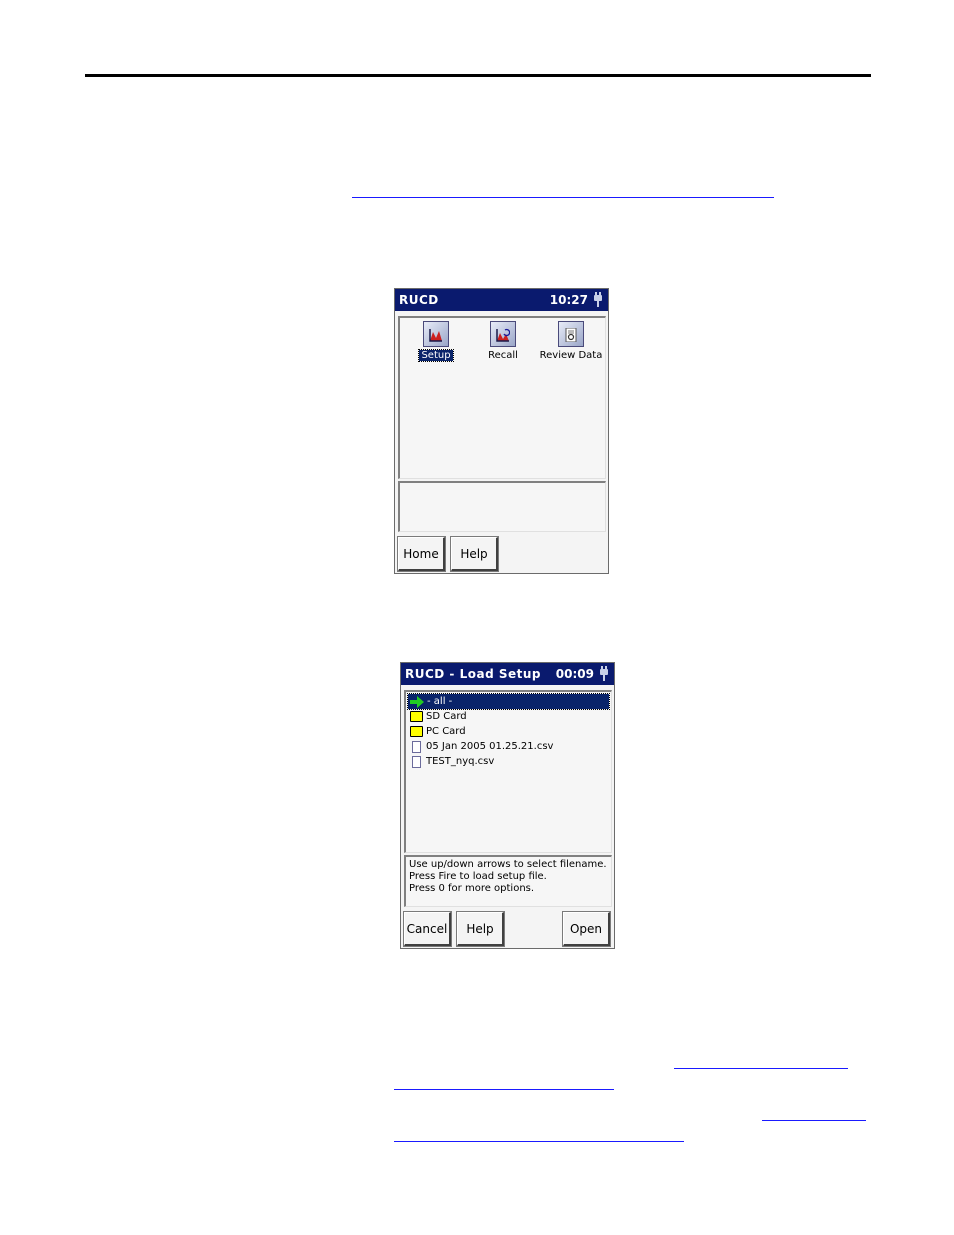 The height and width of the screenshot is (1235, 954). I want to click on file-row-csv-1: 05 Jan 2005 01.25.21.csv, so click(508, 746).